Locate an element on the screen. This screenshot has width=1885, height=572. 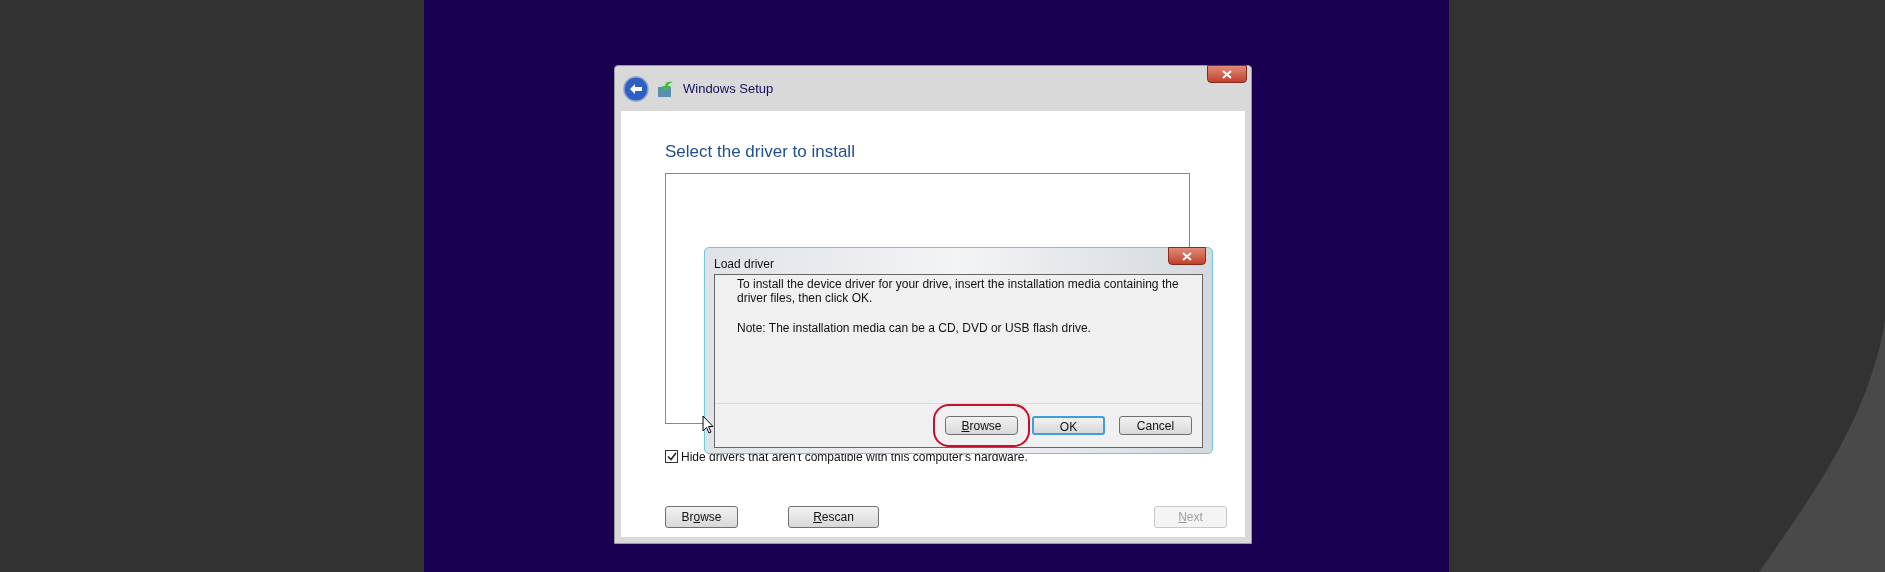
dialog-message: To install the device driver for your drive, insert the installation media containing the driver files, then click OK. is located at coordinates (958, 291).